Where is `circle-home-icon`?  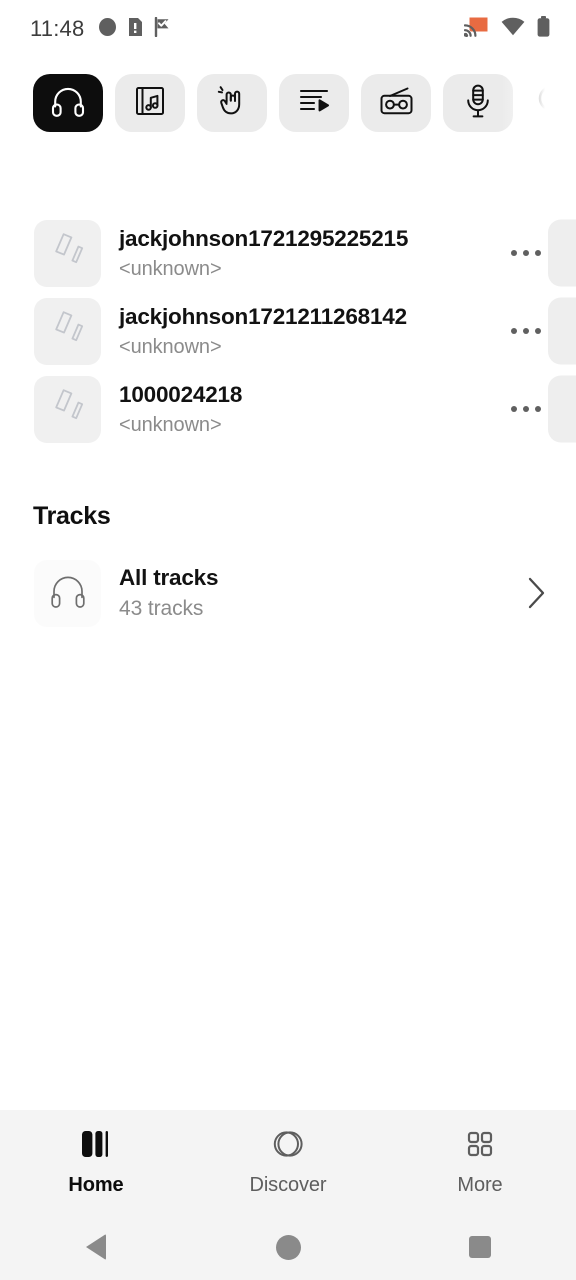 circle-home-icon is located at coordinates (288, 1247).